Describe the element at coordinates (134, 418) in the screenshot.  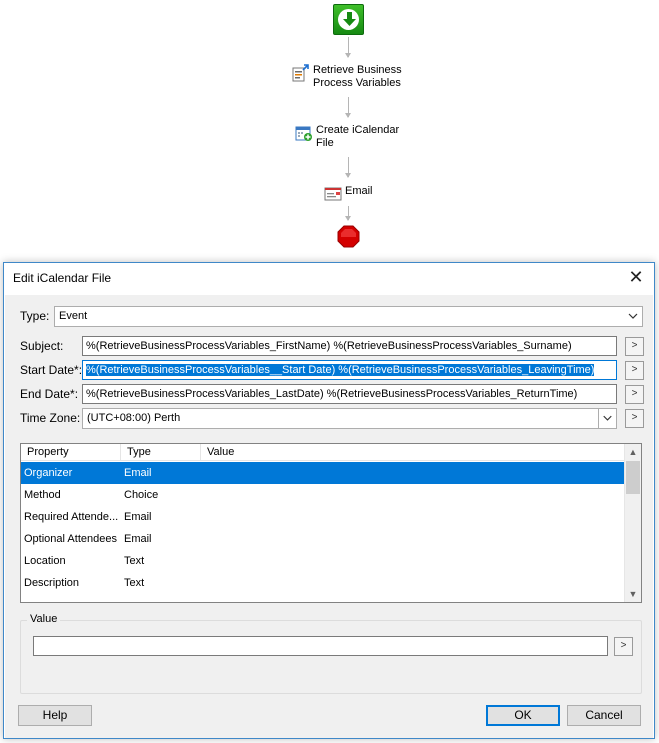
I see `time-zone-value: (UTC+08:00) Perth` at that location.